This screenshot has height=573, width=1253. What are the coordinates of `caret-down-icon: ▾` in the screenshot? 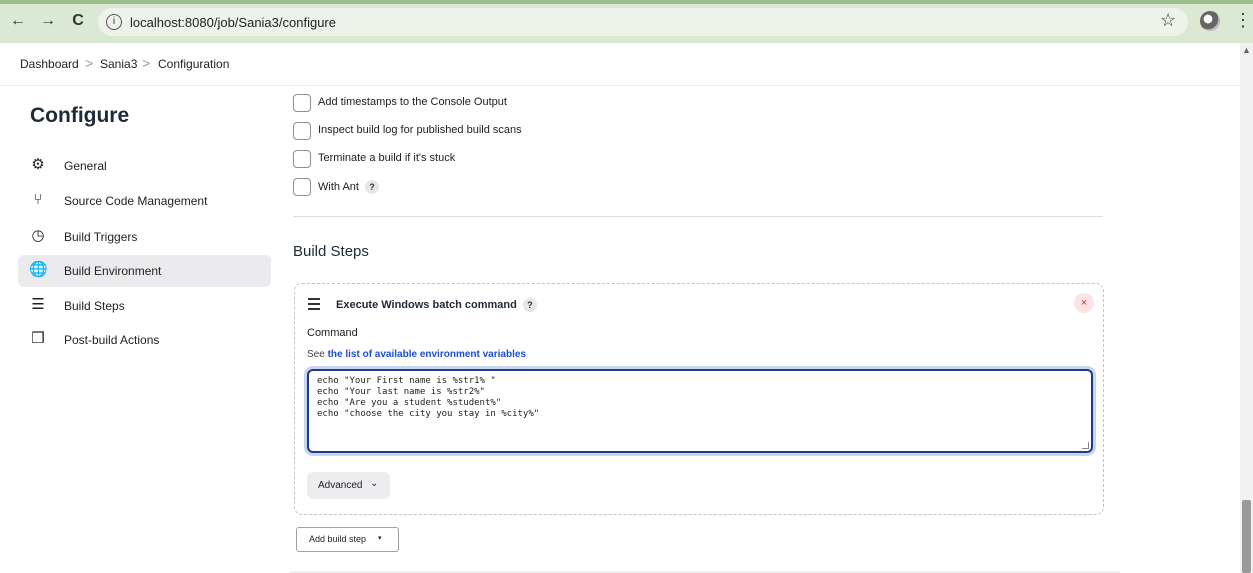 It's located at (380, 538).